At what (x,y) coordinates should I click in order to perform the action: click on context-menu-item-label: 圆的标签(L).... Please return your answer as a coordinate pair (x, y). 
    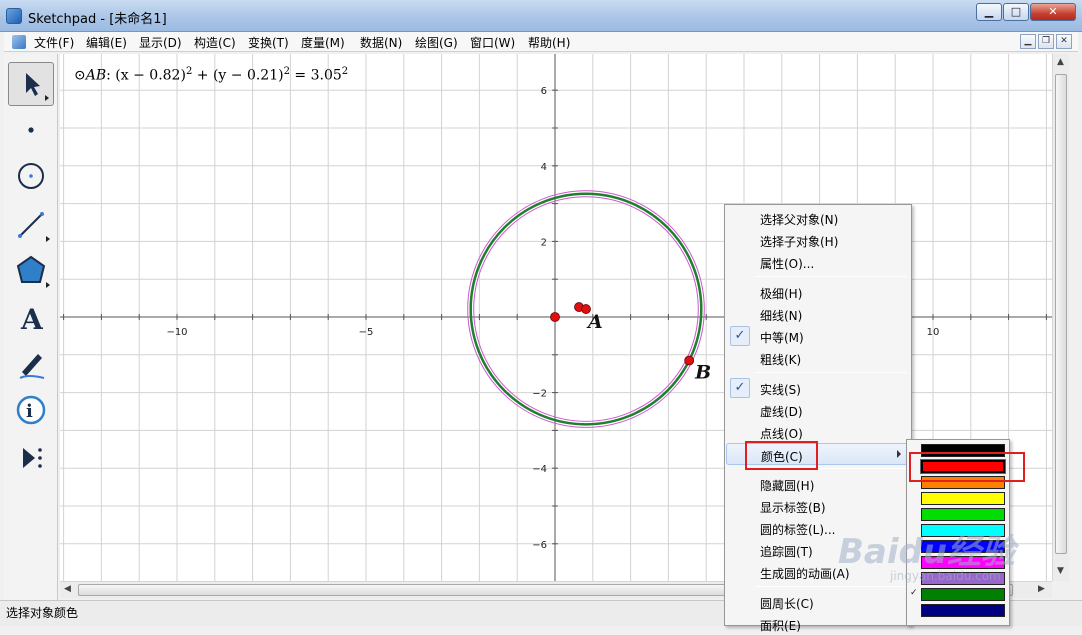
    Looking at the image, I should click on (798, 530).